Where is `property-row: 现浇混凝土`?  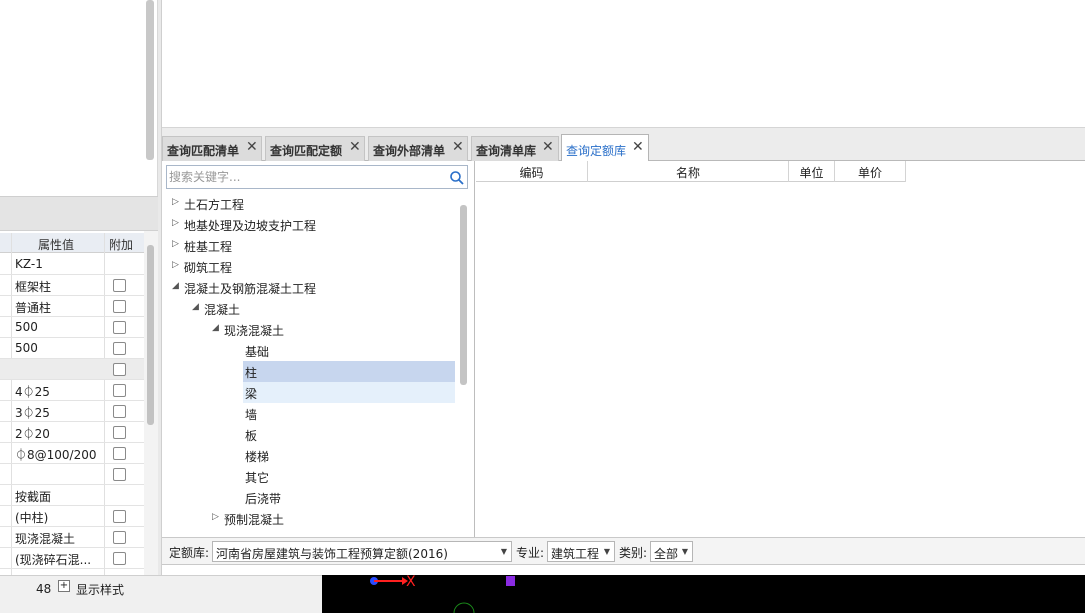 property-row: 现浇混凝土 is located at coordinates (72, 537).